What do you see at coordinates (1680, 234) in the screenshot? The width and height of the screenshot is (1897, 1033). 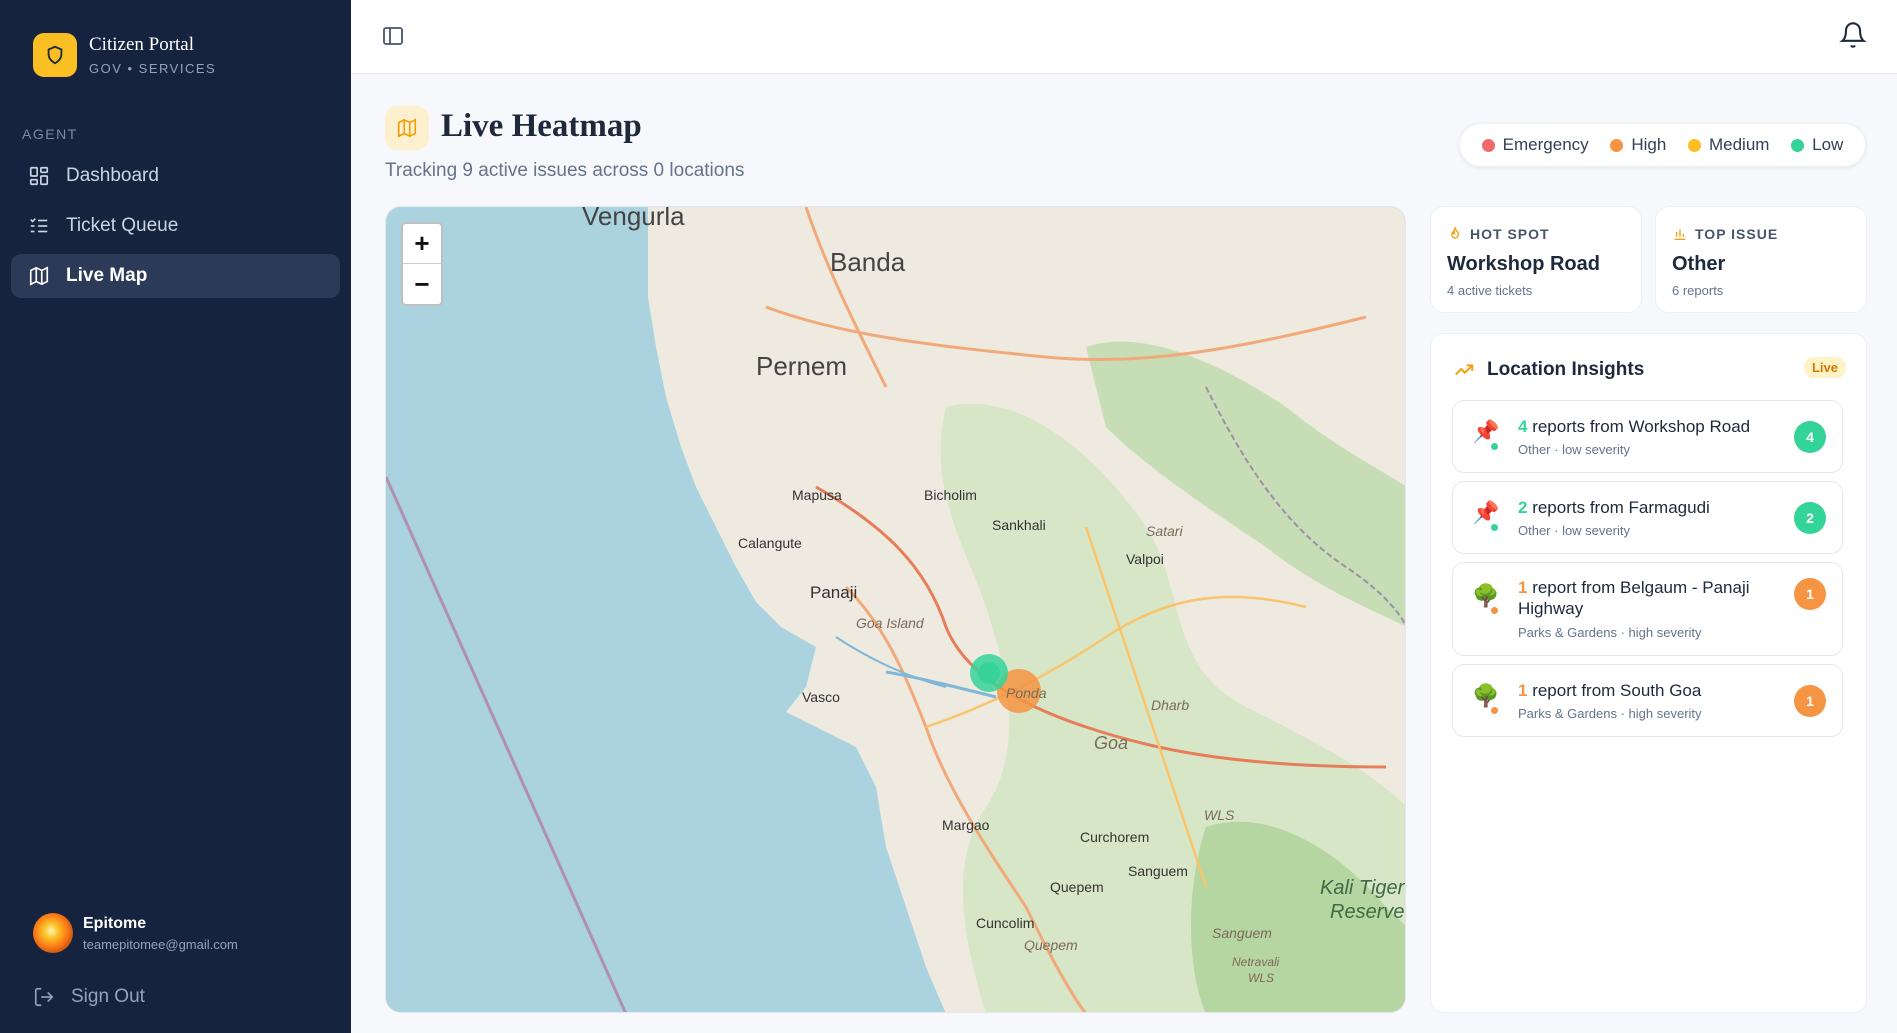 I see `bar-chart-icon` at bounding box center [1680, 234].